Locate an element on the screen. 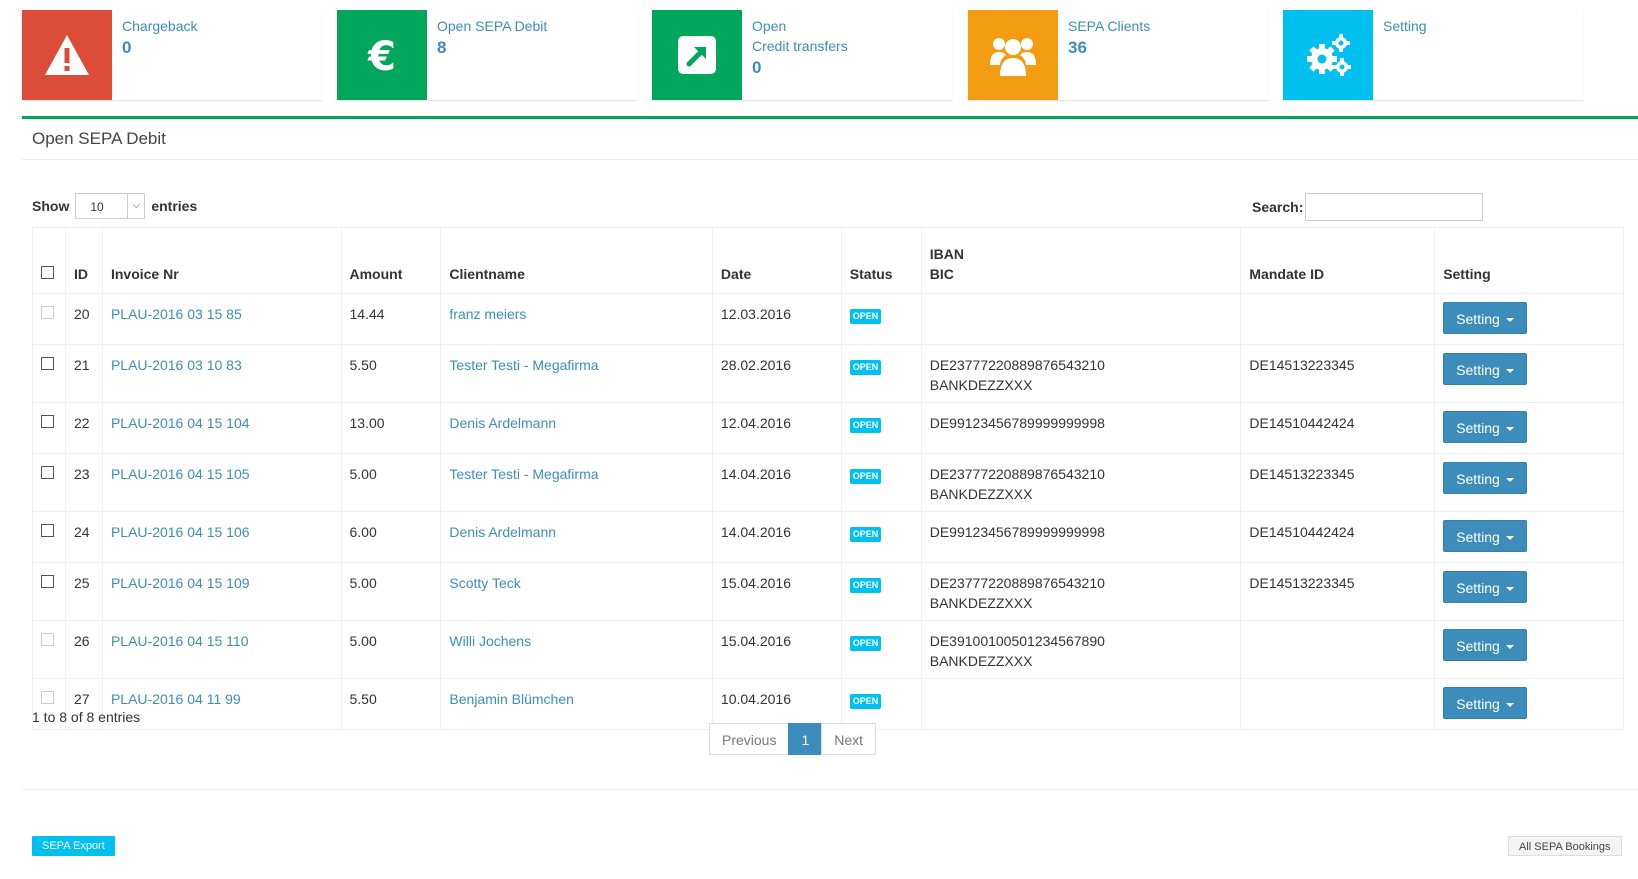 This screenshot has height=879, width=1638. col-invoice: Invoice Nr is located at coordinates (221, 260).